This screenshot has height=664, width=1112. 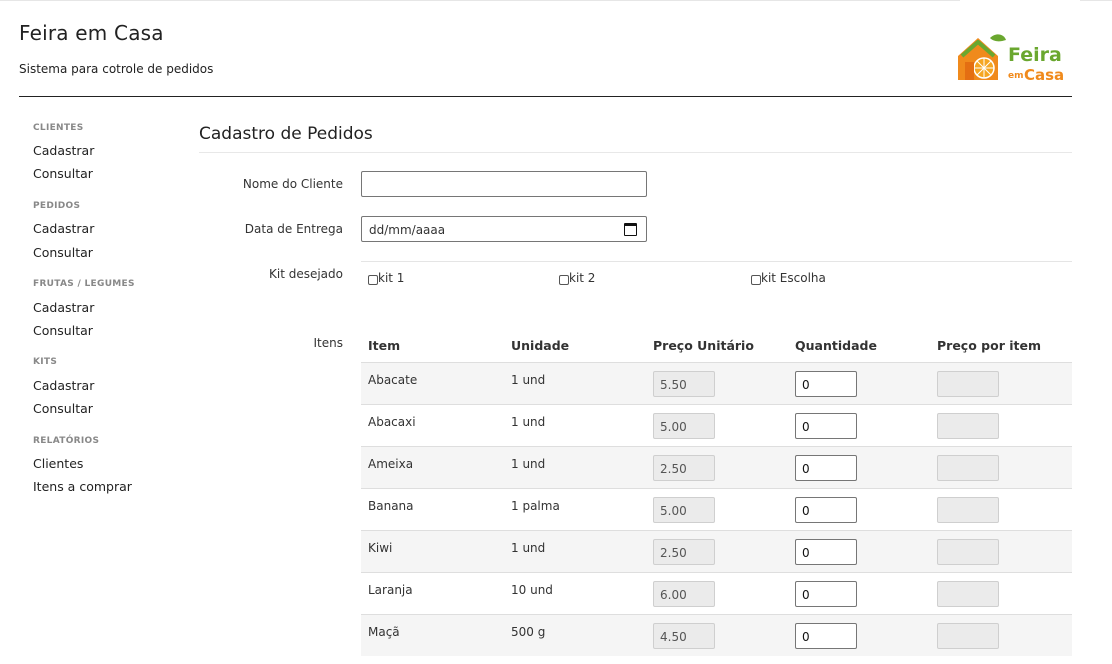 What do you see at coordinates (756, 279) in the screenshot?
I see `kit-escolha-checkbox` at bounding box center [756, 279].